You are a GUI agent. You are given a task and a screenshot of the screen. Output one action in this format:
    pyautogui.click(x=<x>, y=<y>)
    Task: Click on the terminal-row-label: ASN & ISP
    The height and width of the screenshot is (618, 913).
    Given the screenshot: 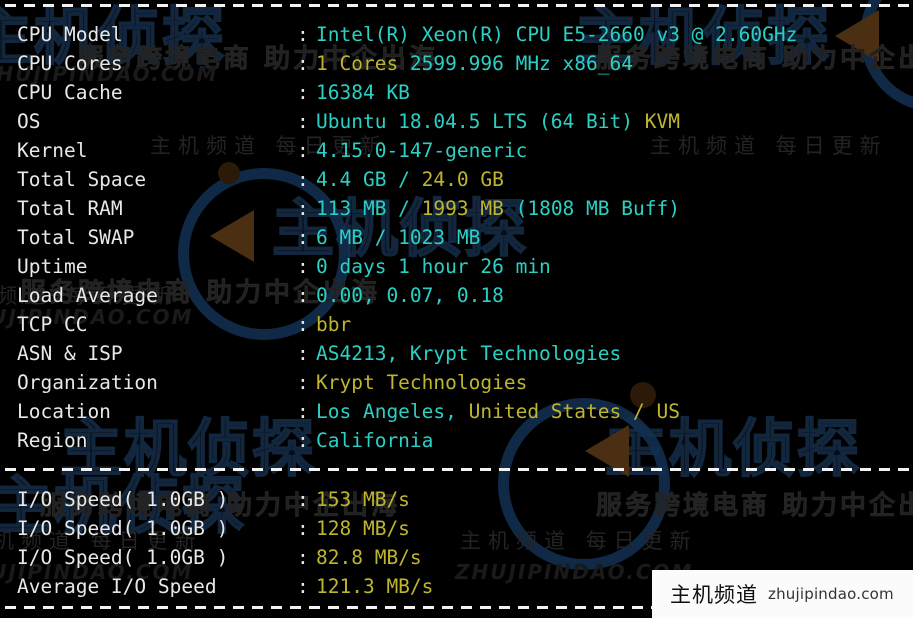 What is the action you would take?
    pyautogui.click(x=70, y=353)
    